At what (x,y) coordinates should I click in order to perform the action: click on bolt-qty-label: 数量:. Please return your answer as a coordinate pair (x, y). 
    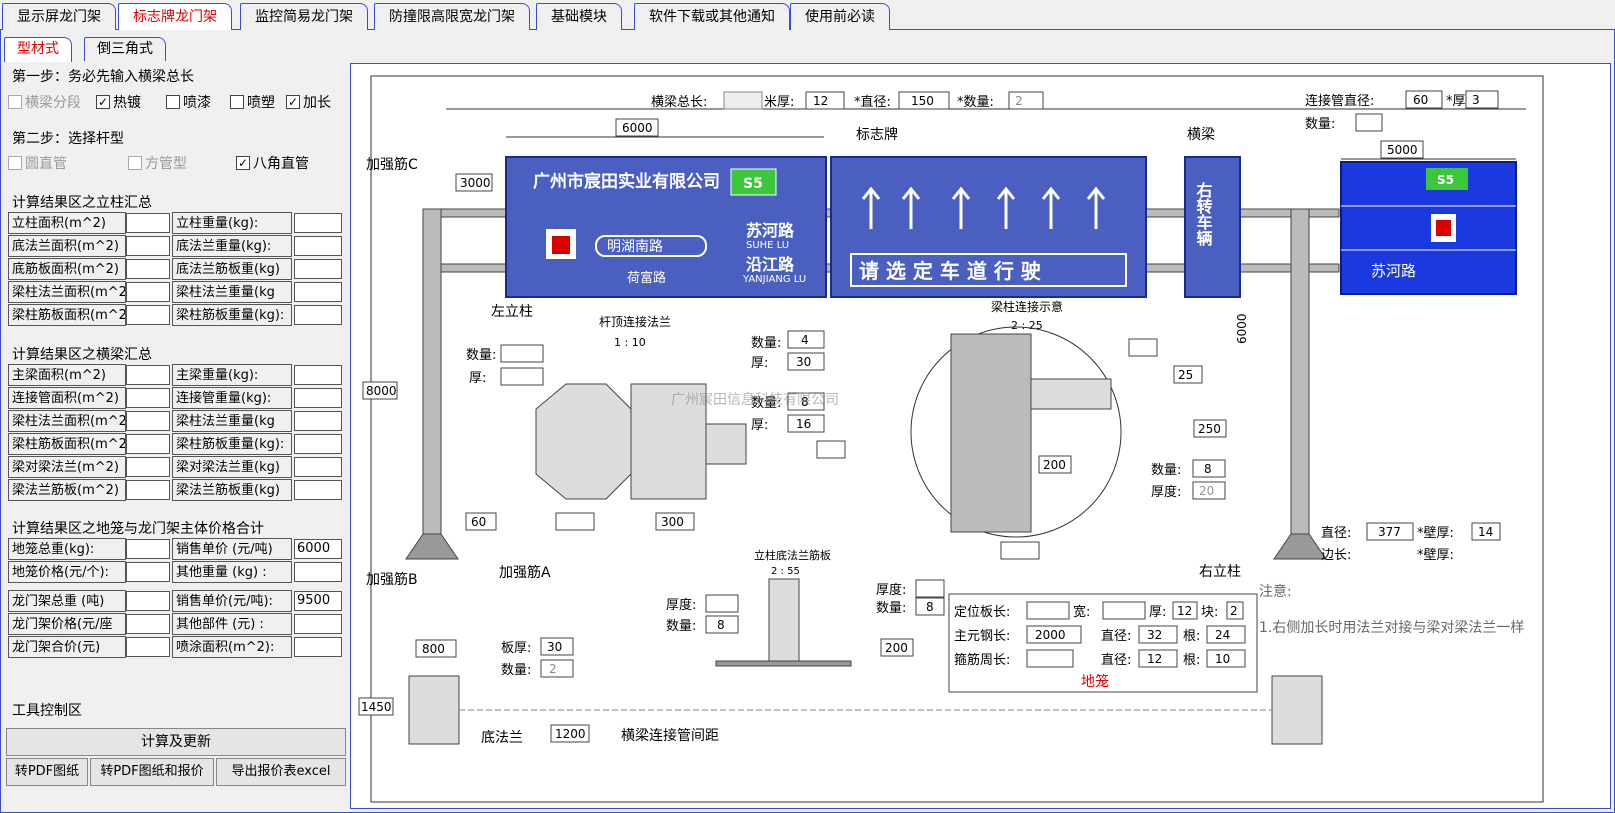
    Looking at the image, I should click on (766, 343).